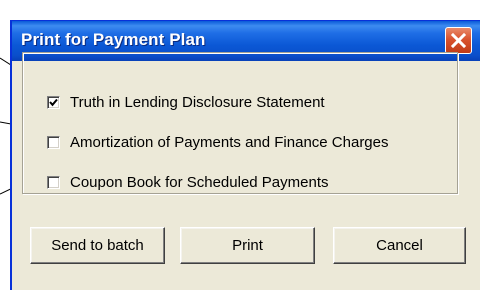  What do you see at coordinates (247, 245) in the screenshot?
I see `print-button: Print` at bounding box center [247, 245].